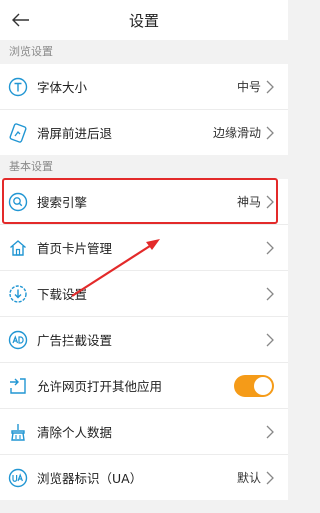 The width and height of the screenshot is (320, 513). Describe the element at coordinates (18, 432) in the screenshot. I see `broom-icon` at that location.